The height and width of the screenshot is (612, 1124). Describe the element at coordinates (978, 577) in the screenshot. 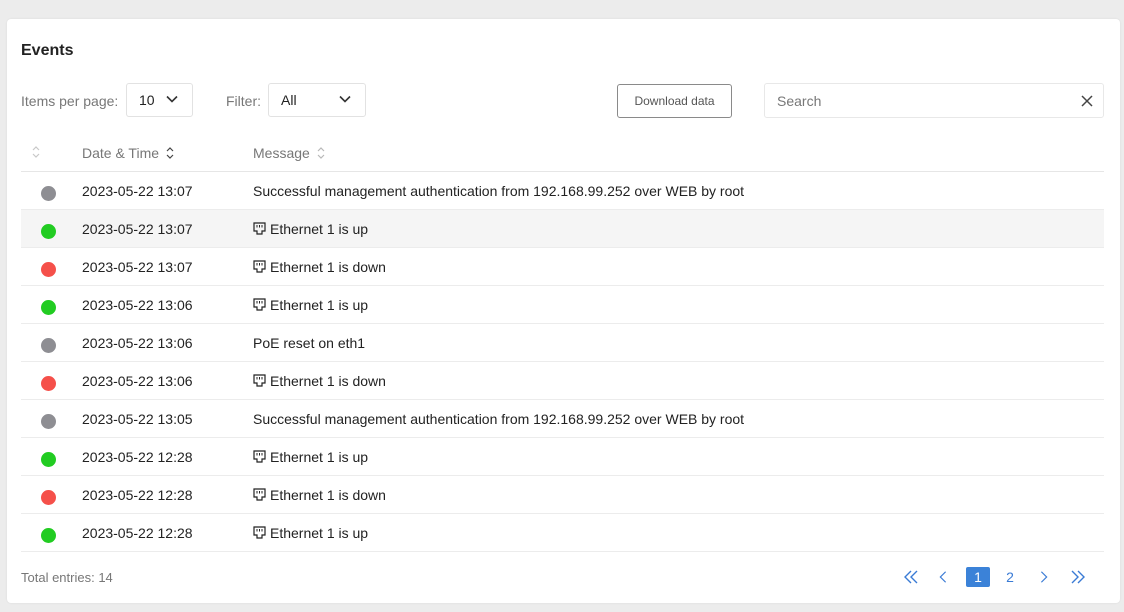

I see `page-1-button: 1` at that location.